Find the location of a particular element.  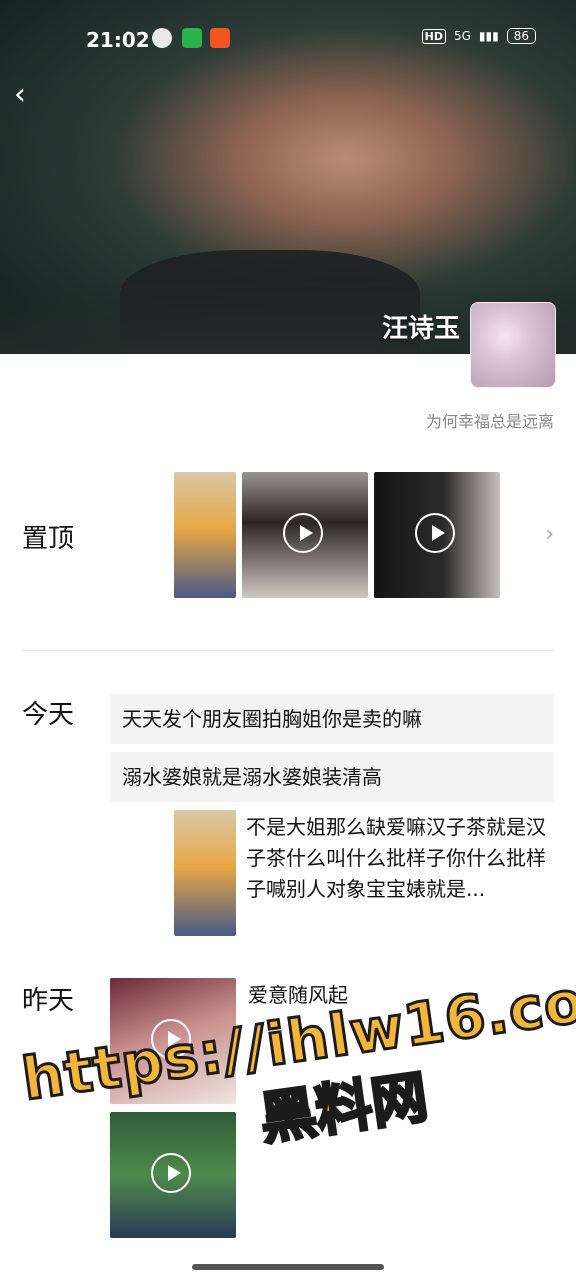

text-post: 溺水婆娘就是溺水婆娘装清高 is located at coordinates (332, 777).